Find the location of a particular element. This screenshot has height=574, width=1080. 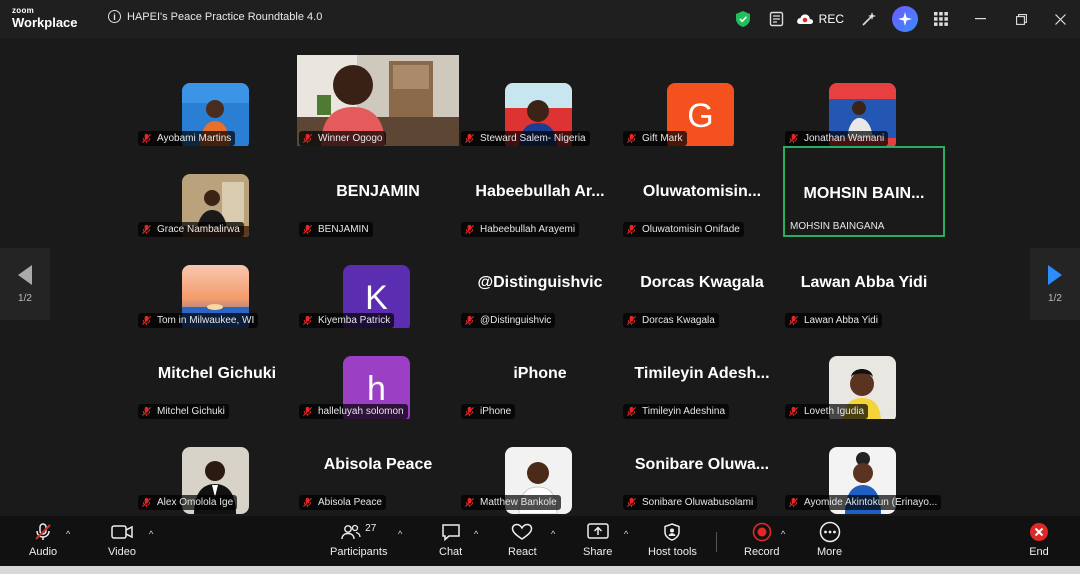

participant-name: @Distinguishvic is located at coordinates (516, 320).